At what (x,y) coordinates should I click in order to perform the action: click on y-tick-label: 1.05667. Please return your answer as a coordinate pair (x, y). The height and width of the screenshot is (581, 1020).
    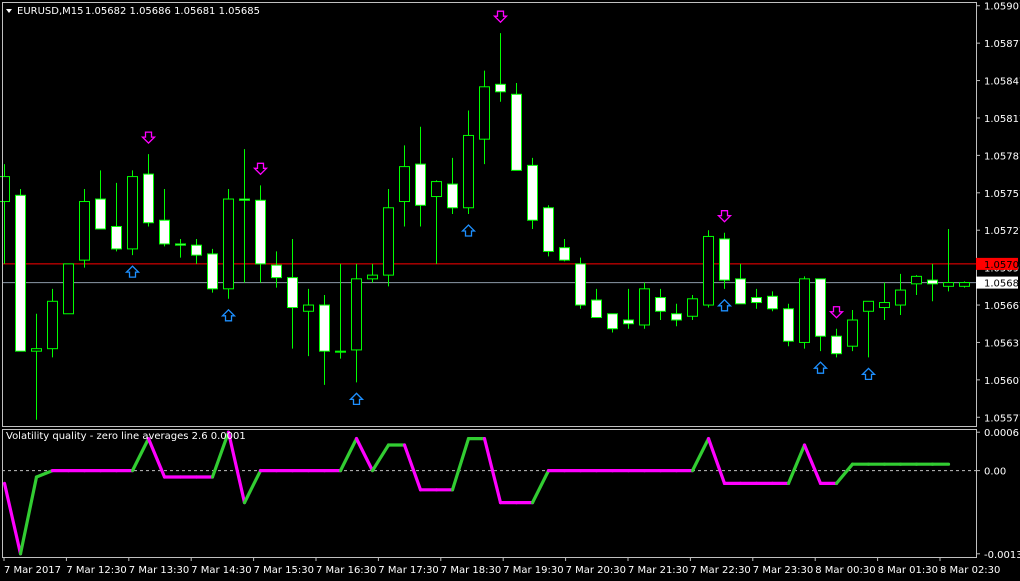
    Looking at the image, I should click on (1002, 306).